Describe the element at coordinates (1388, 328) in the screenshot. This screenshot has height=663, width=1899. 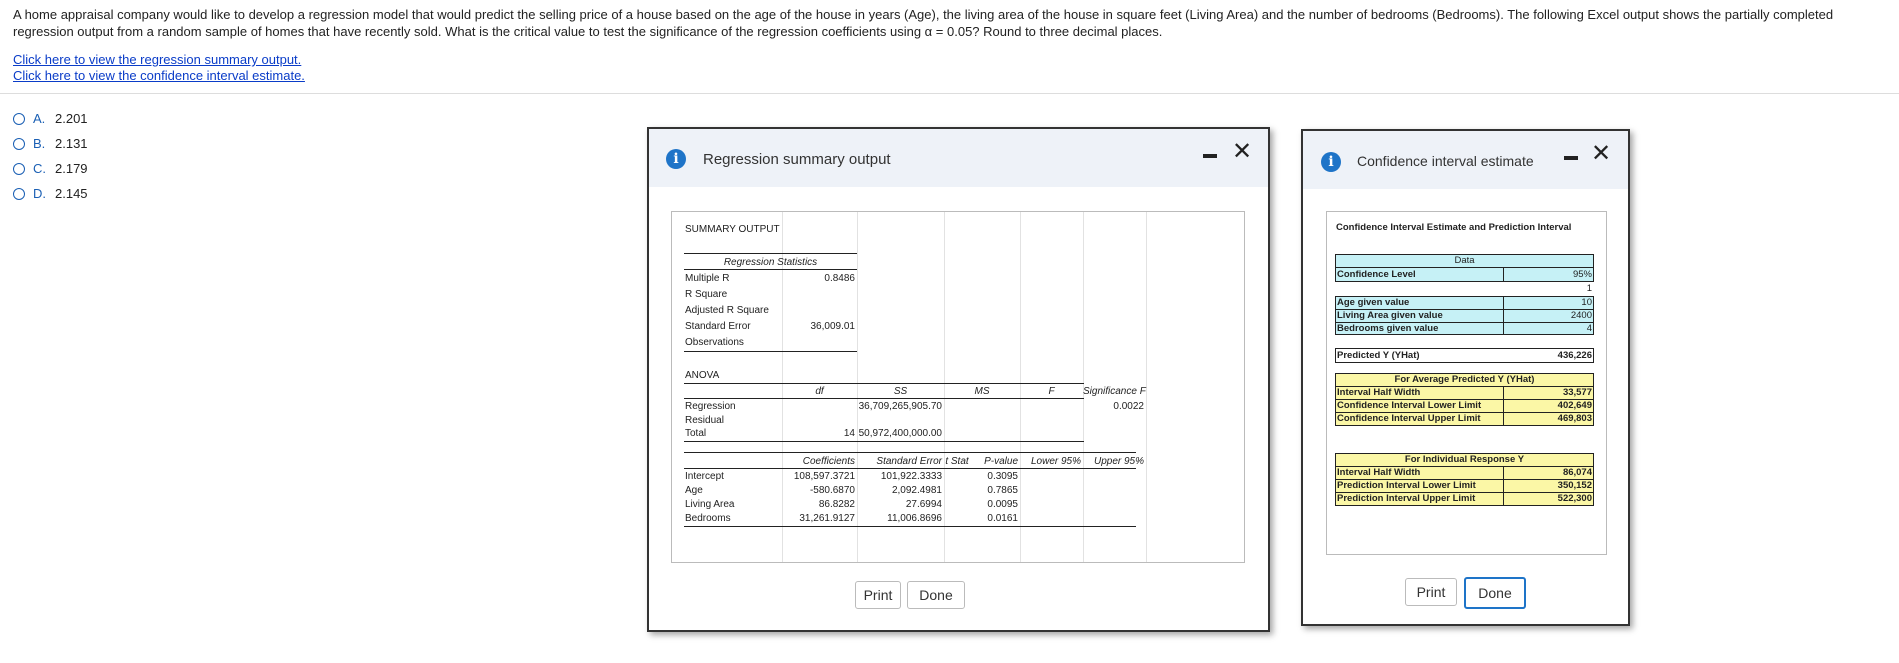
I see `given-label: Bedrooms given value` at that location.